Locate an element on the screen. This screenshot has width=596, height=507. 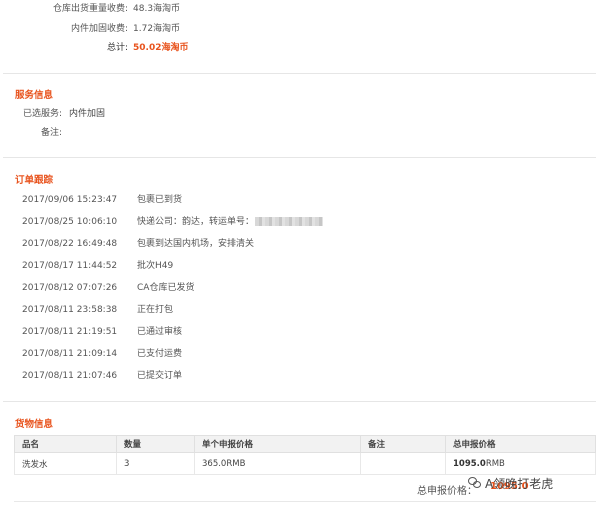
tracking-message: 已提交订单 is located at coordinates (160, 376).